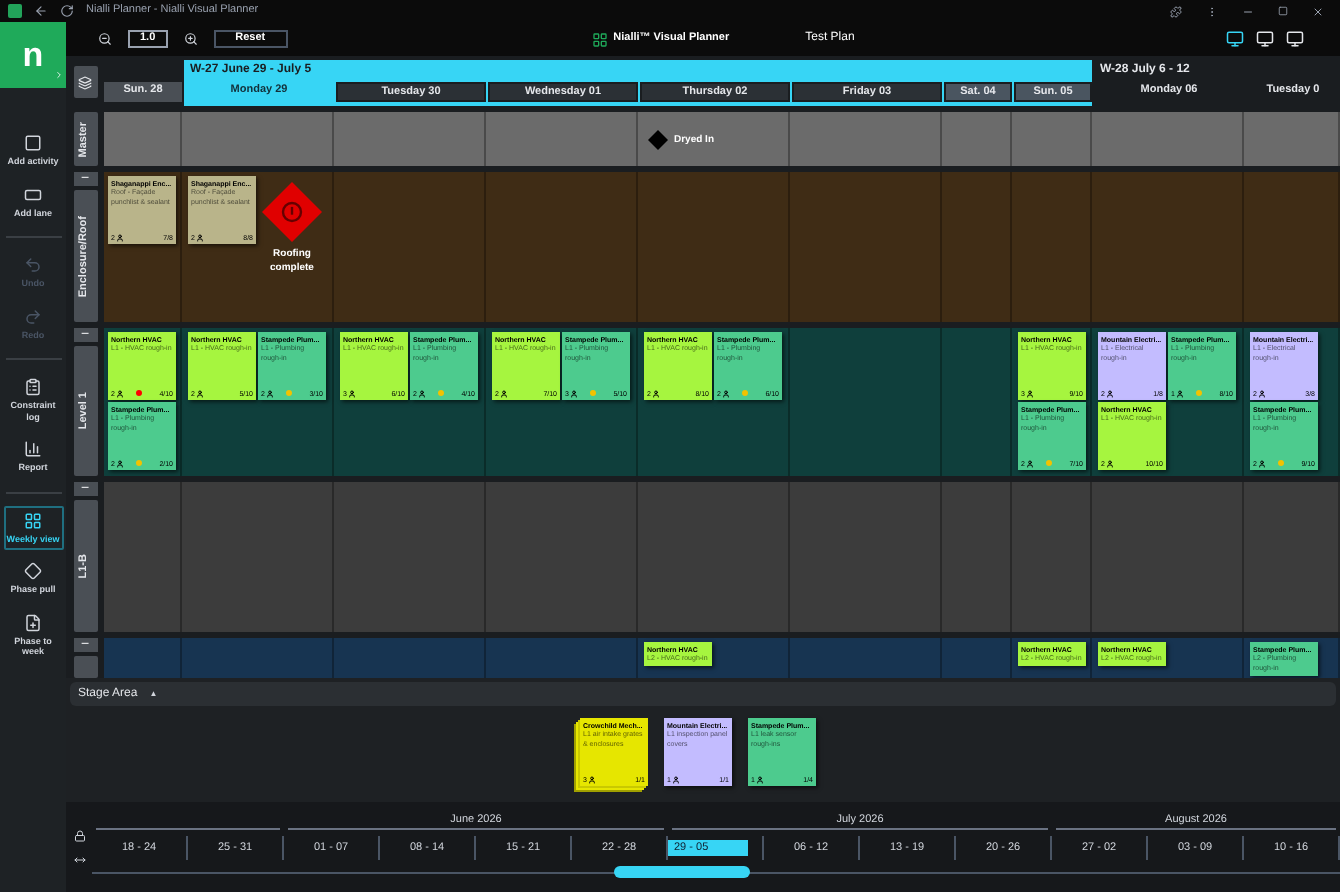 Image resolution: width=1340 pixels, height=892 pixels. I want to click on zoom-in-icon, so click(190, 39).